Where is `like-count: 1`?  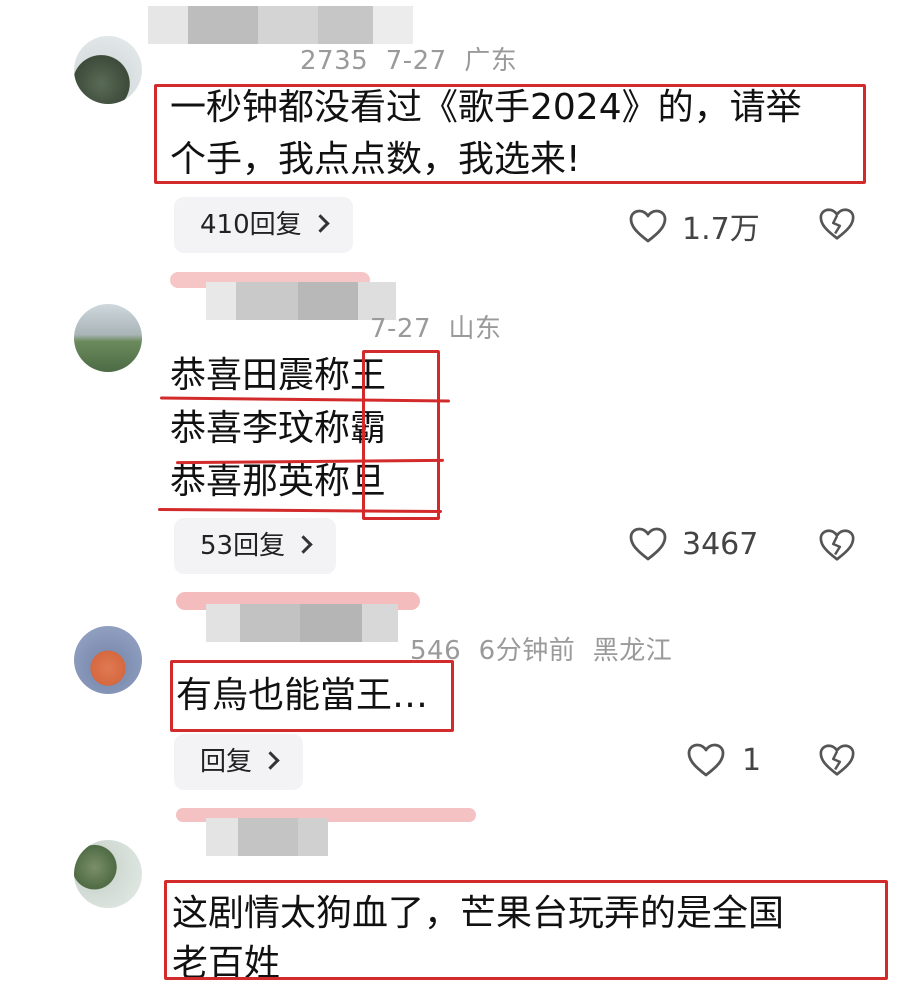
like-count: 1 is located at coordinates (752, 760).